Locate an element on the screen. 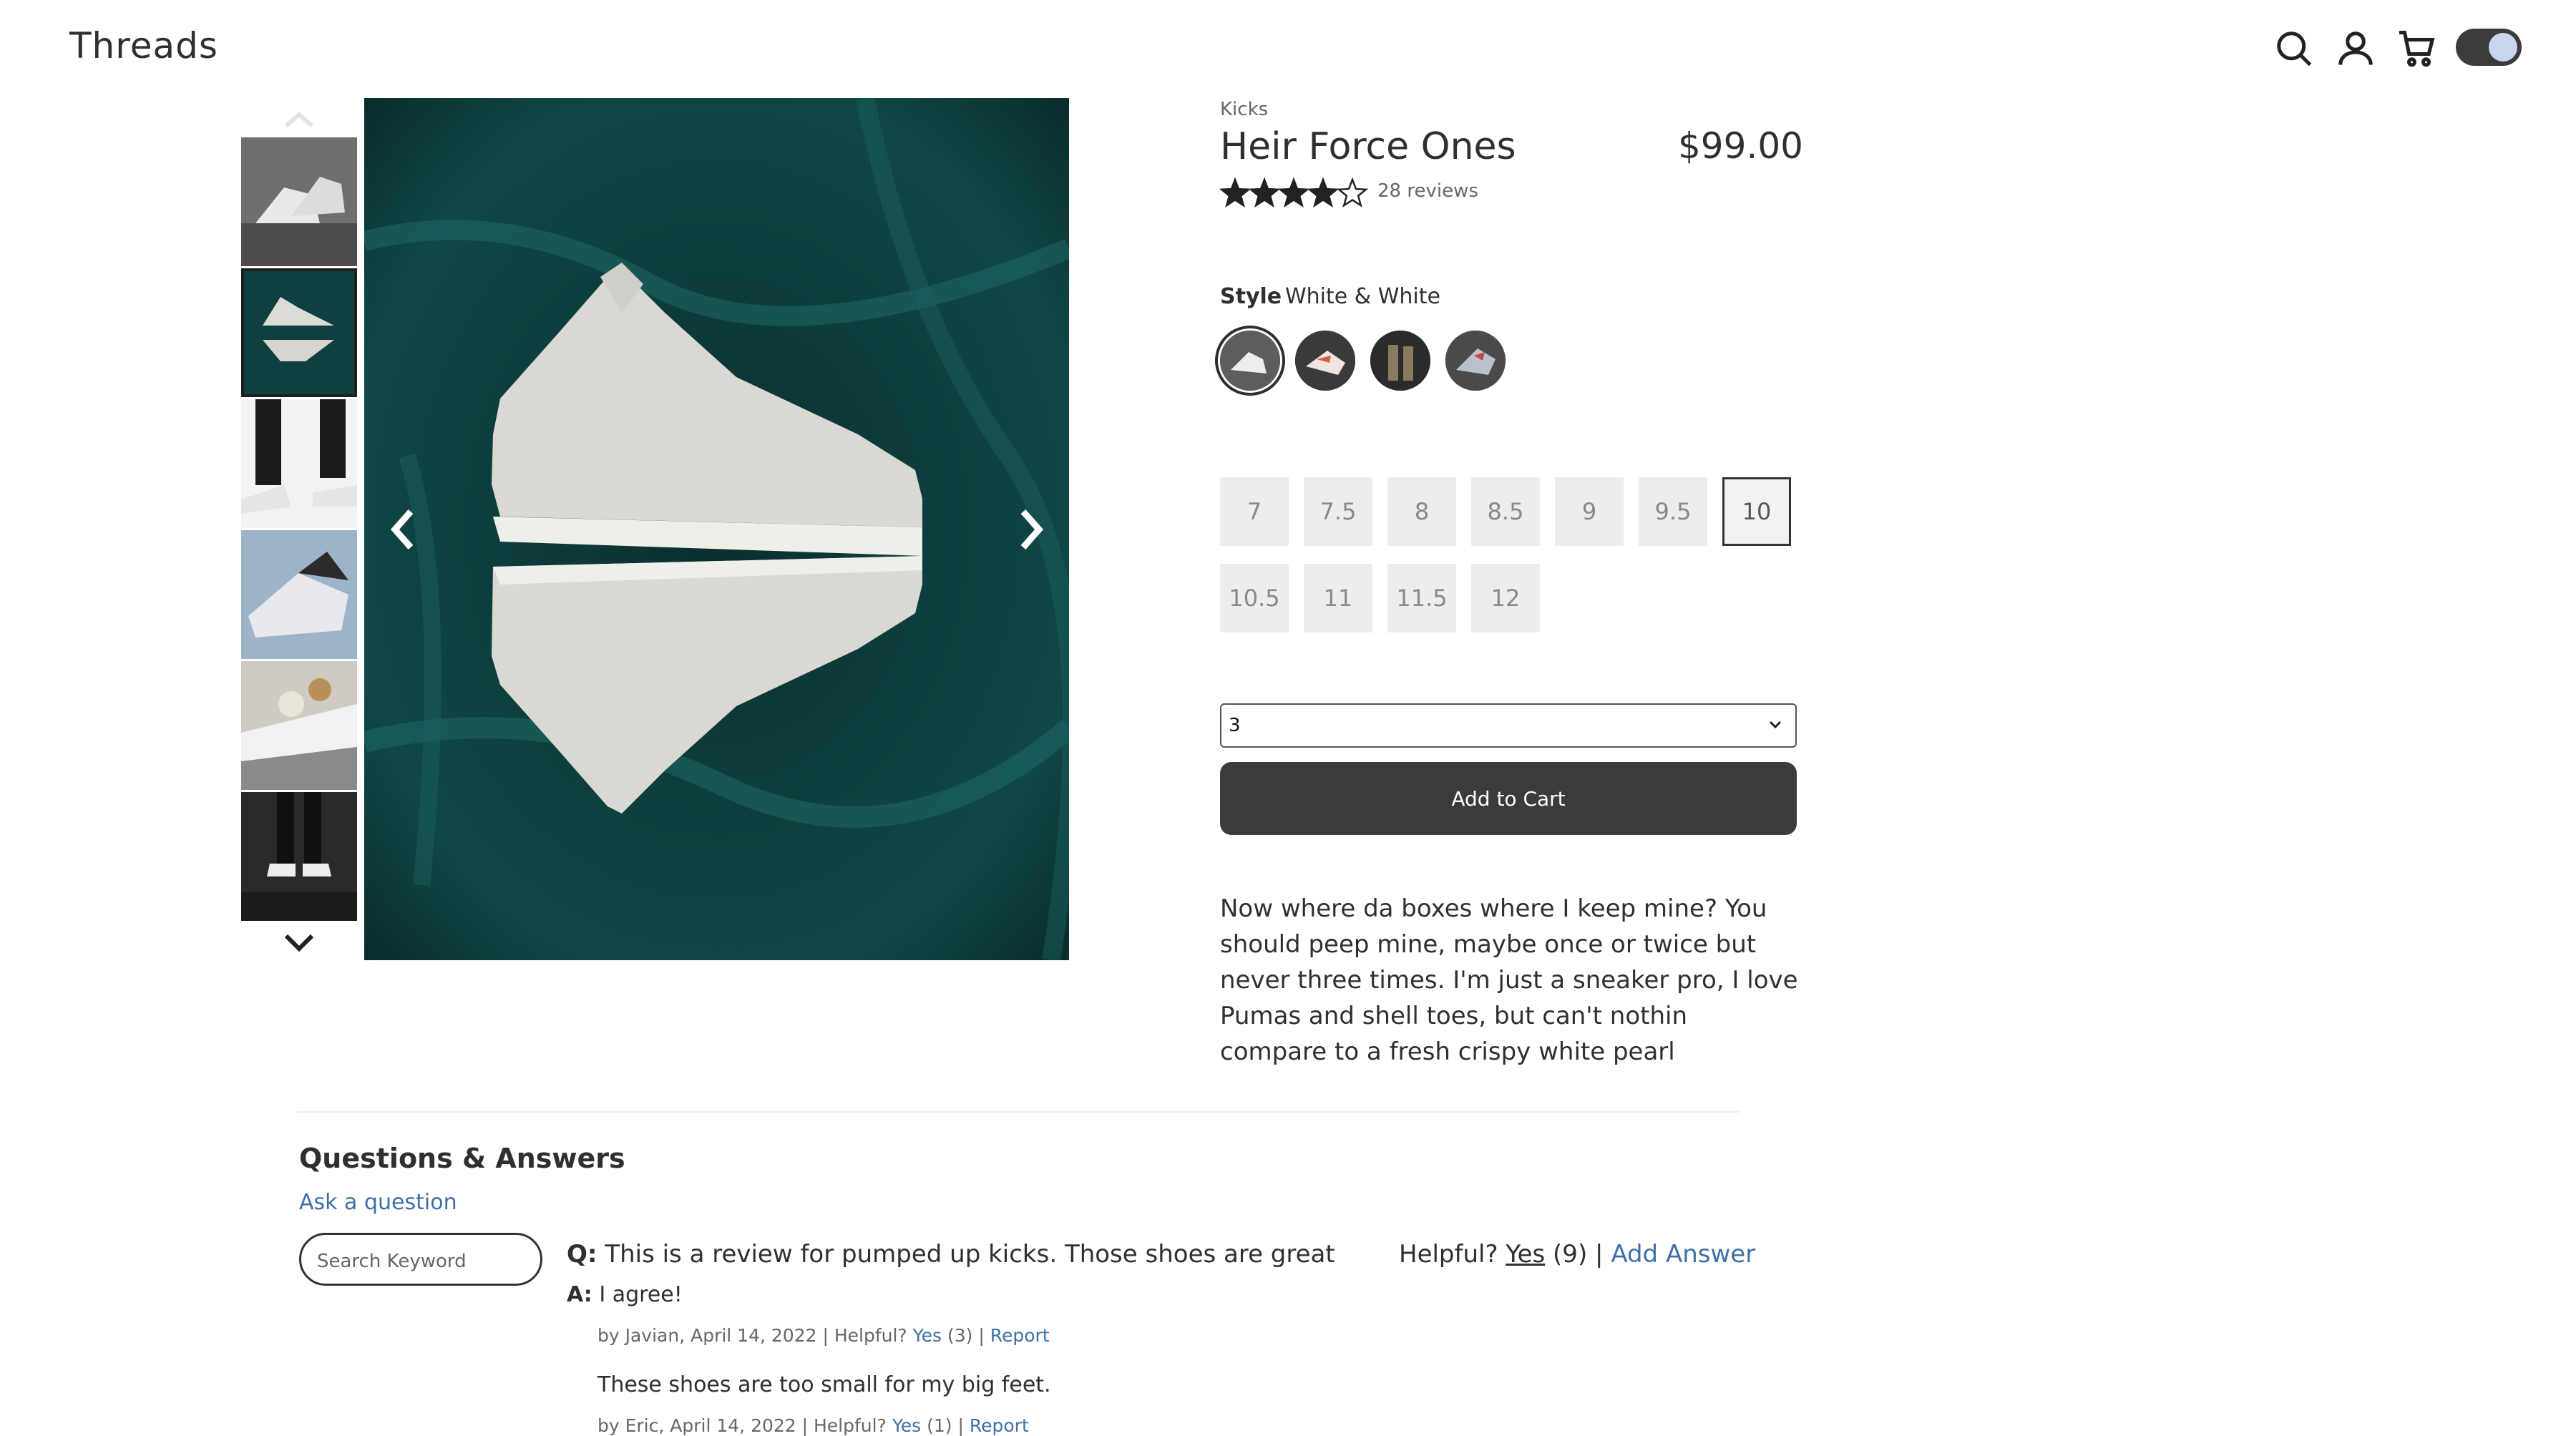 Image resolution: width=2576 pixels, height=1436 pixels. size-option-9: 9 is located at coordinates (1589, 511).